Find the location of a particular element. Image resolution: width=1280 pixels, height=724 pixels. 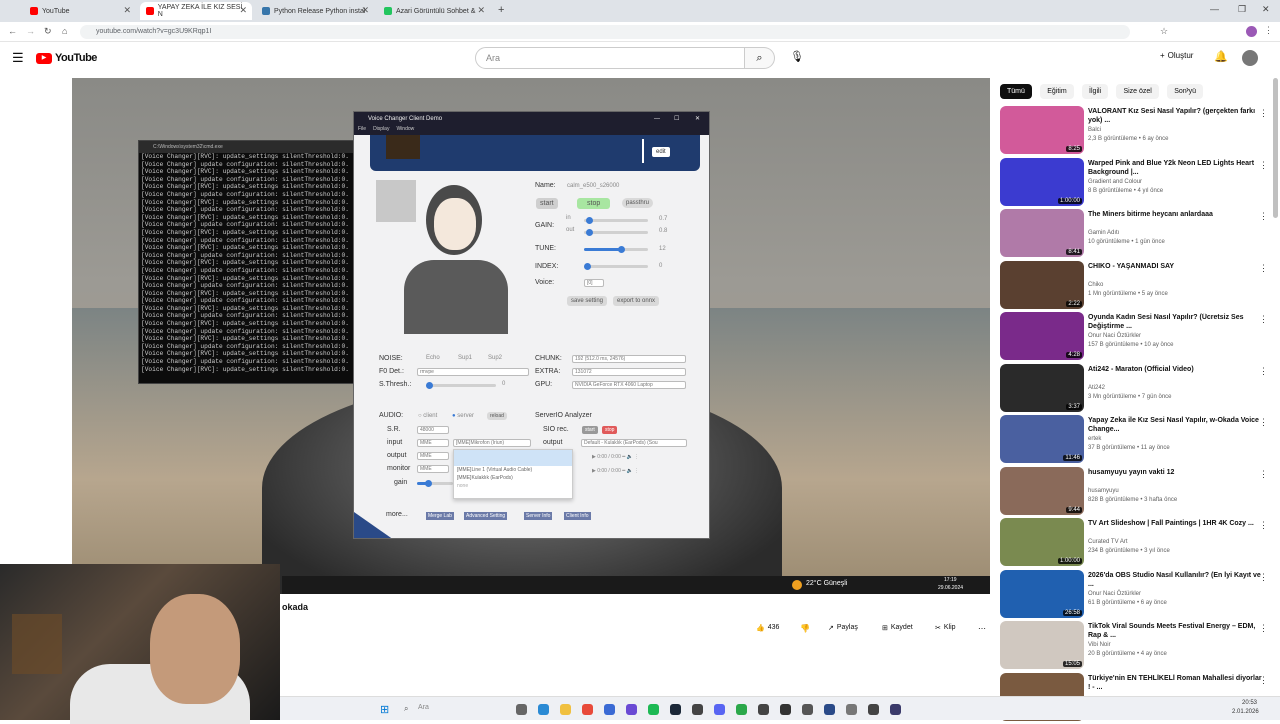

search-input: Ara is located at coordinates (610, 58).